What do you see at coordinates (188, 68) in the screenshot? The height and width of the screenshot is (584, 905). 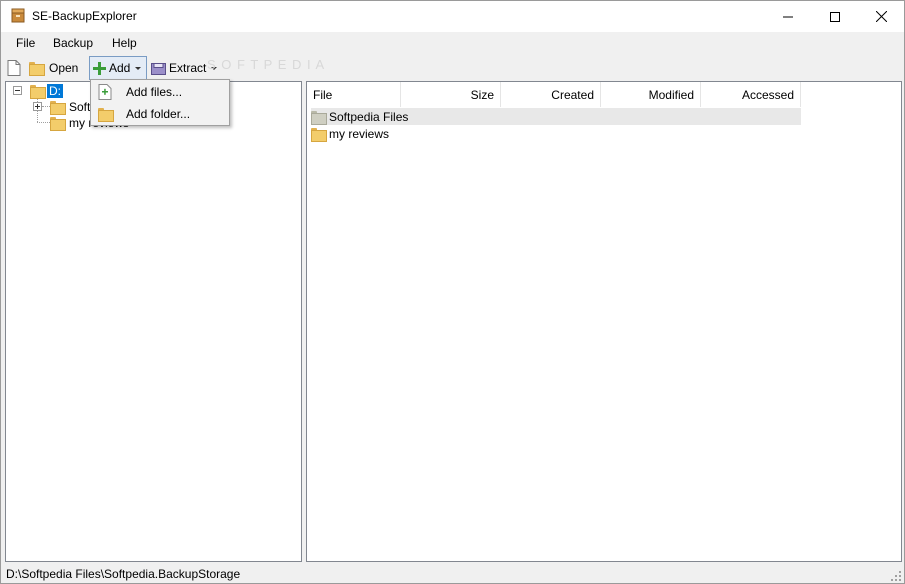 I see `extract-label: Extract` at bounding box center [188, 68].